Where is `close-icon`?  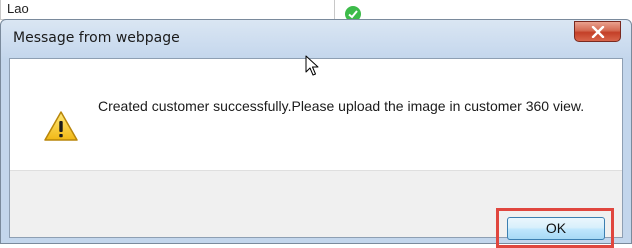 close-icon is located at coordinates (597, 31).